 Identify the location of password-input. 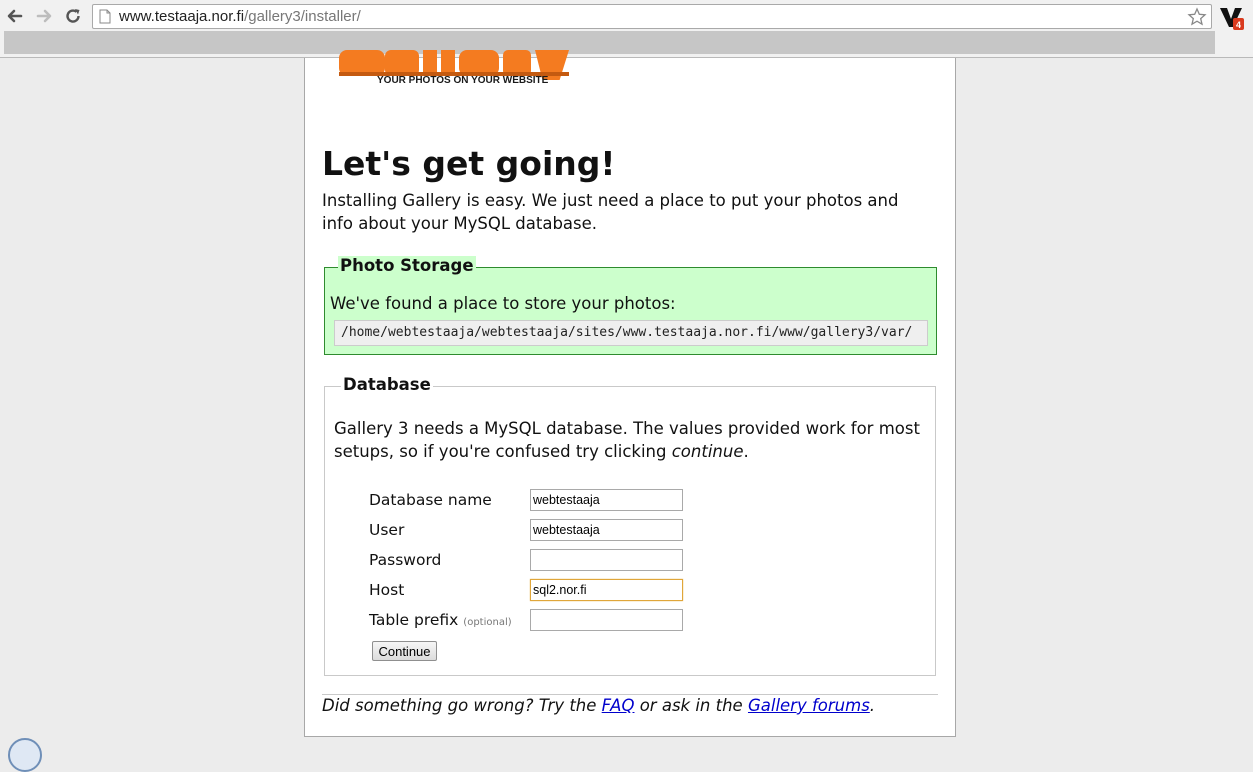
(606, 560).